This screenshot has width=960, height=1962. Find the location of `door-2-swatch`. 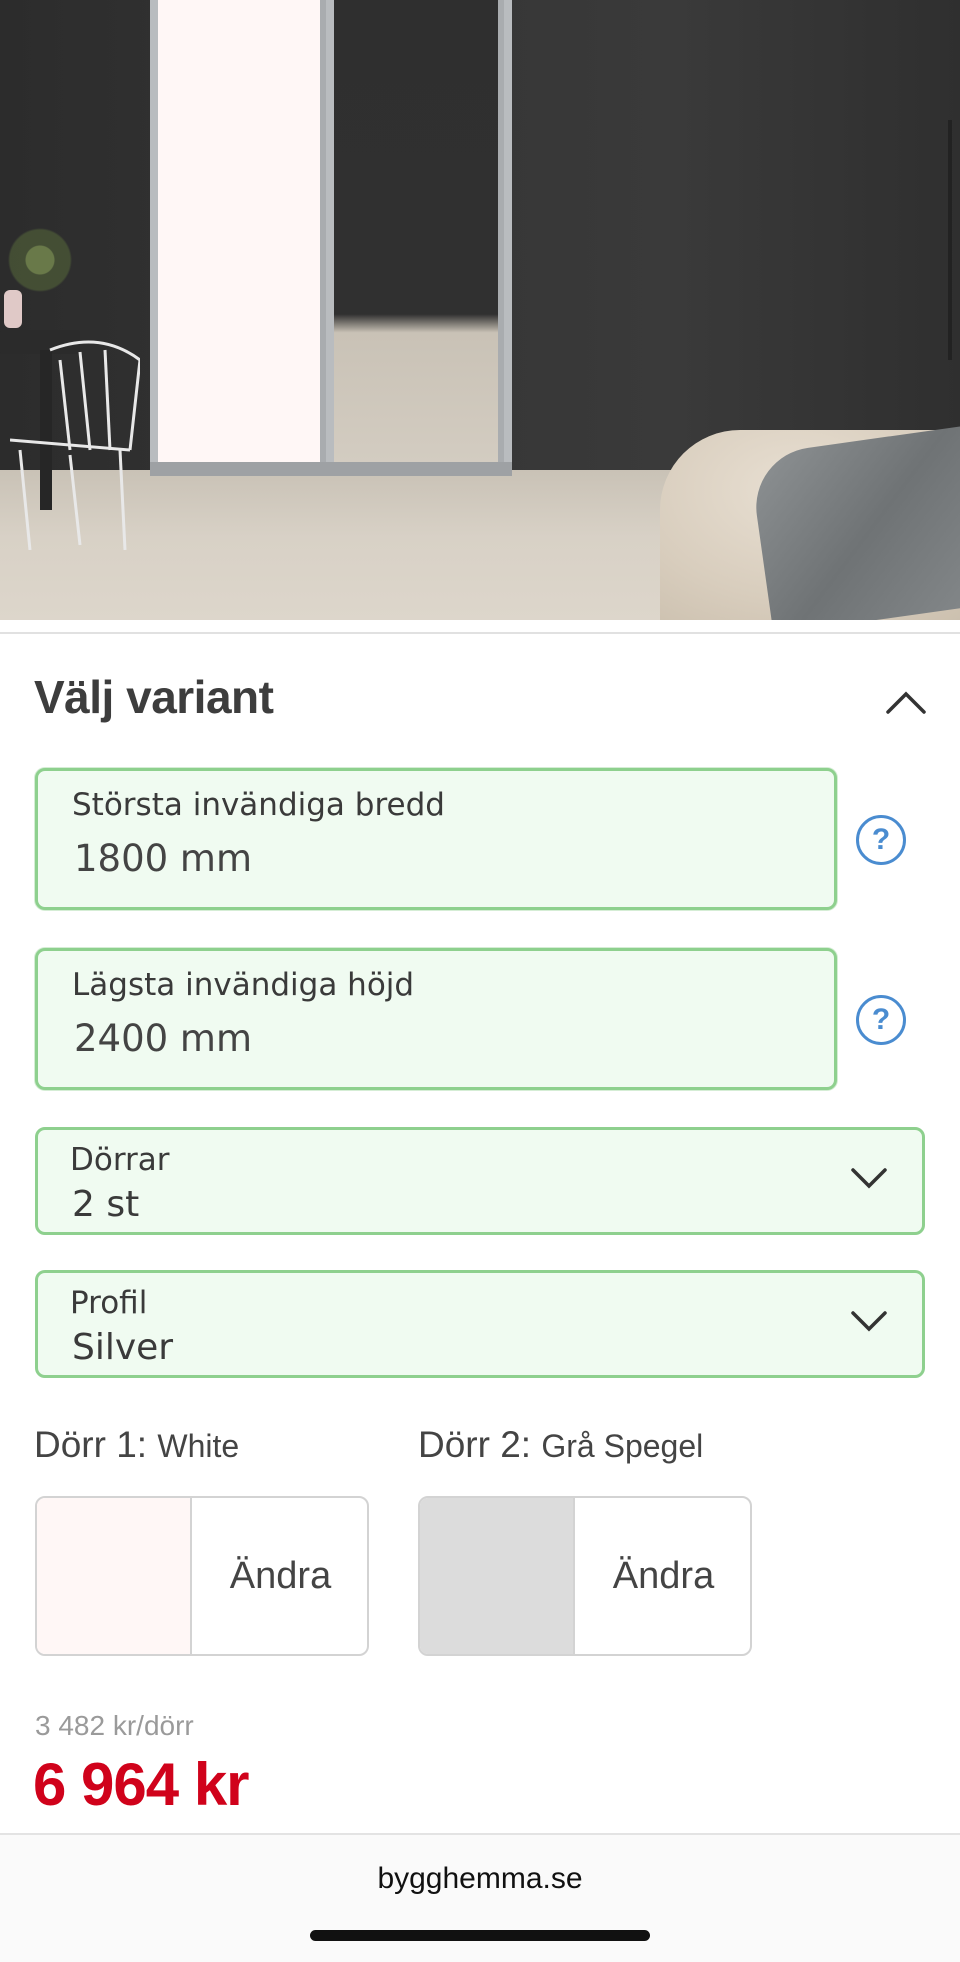

door-2-swatch is located at coordinates (497, 1576).